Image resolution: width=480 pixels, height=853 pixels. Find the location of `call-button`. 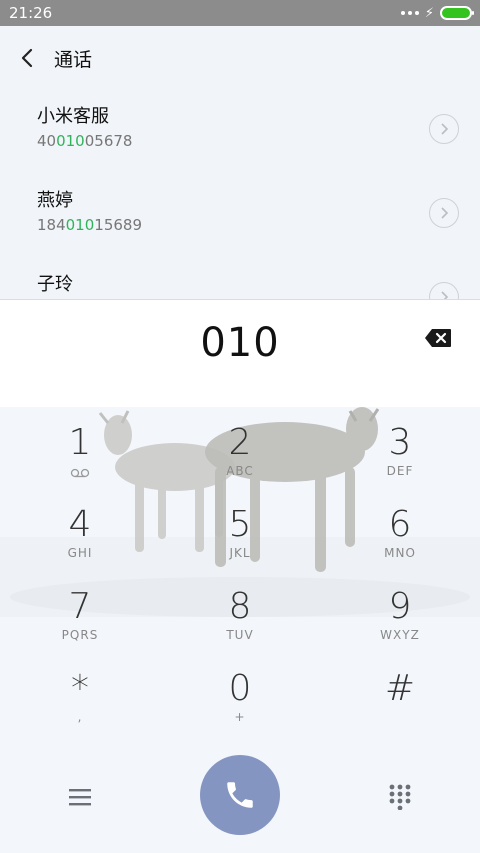

call-button is located at coordinates (240, 795).